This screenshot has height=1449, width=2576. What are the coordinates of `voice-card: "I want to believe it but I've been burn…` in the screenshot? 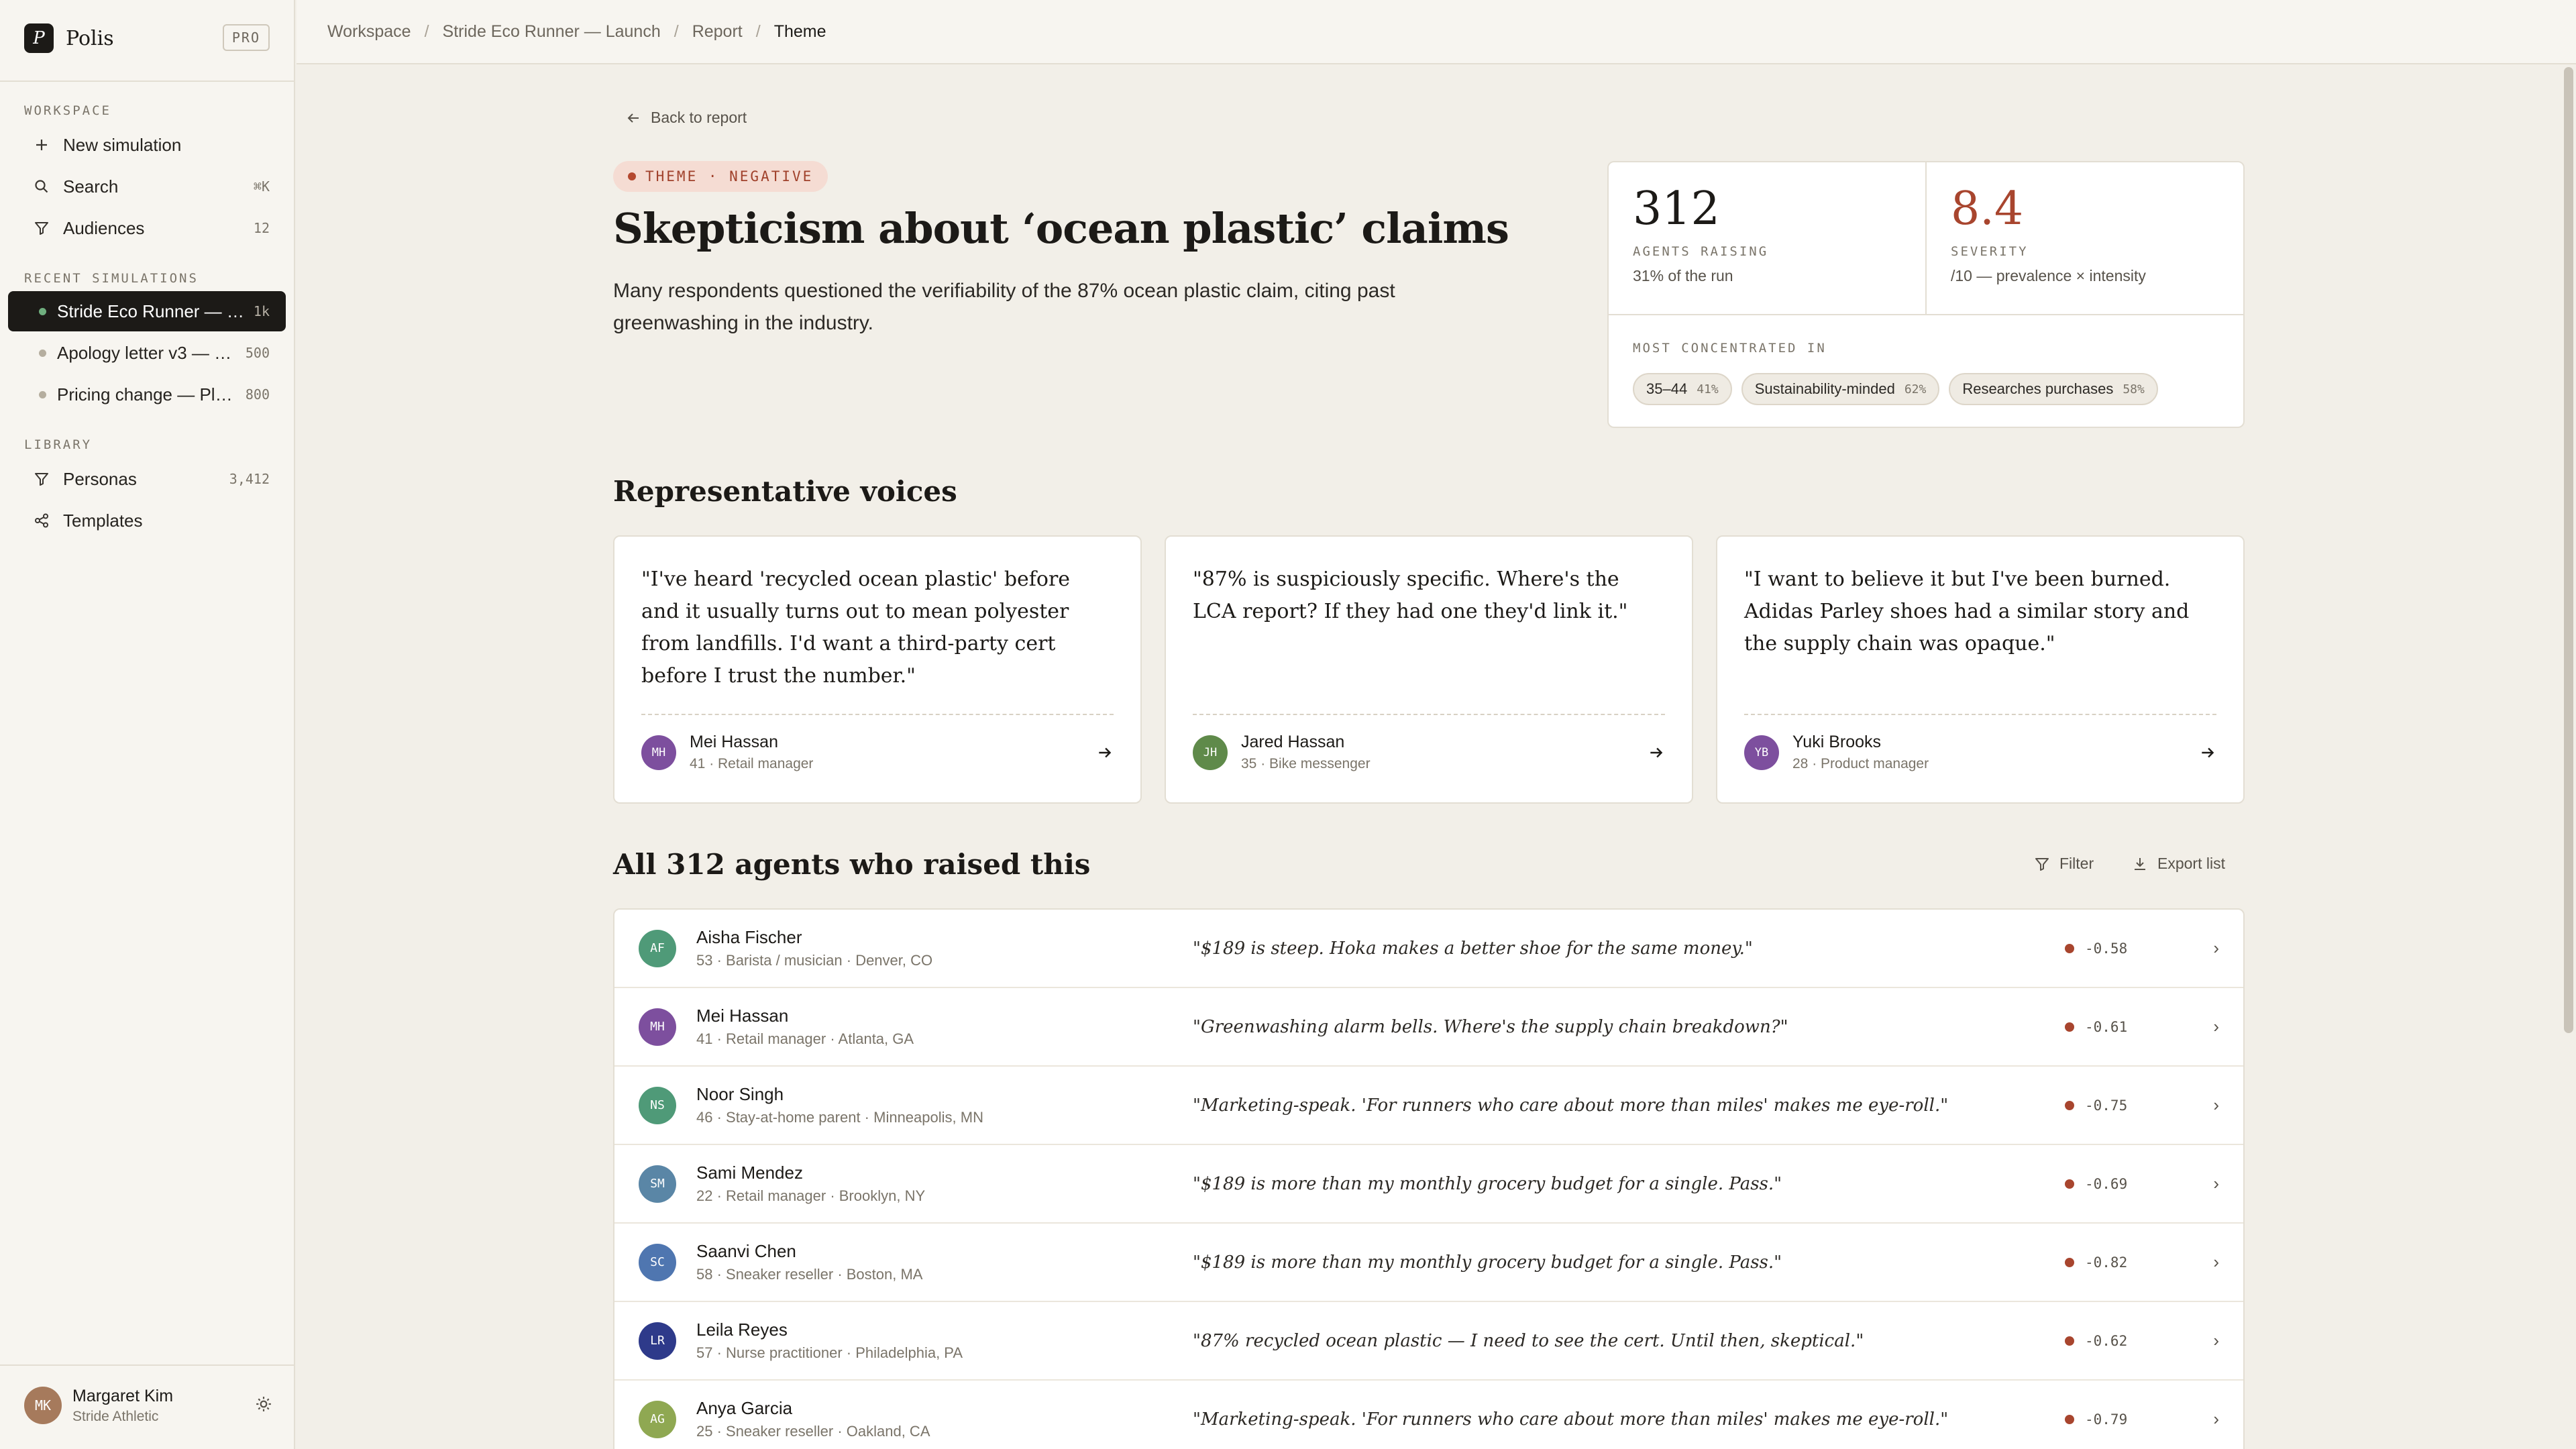 It's located at (1980, 669).